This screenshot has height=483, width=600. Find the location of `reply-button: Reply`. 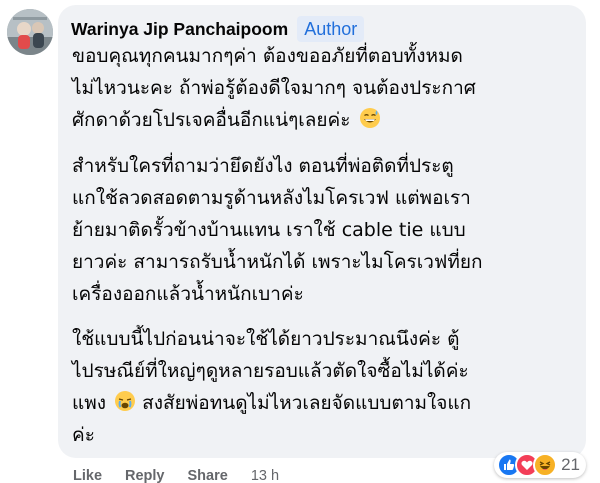

reply-button: Reply is located at coordinates (145, 475).